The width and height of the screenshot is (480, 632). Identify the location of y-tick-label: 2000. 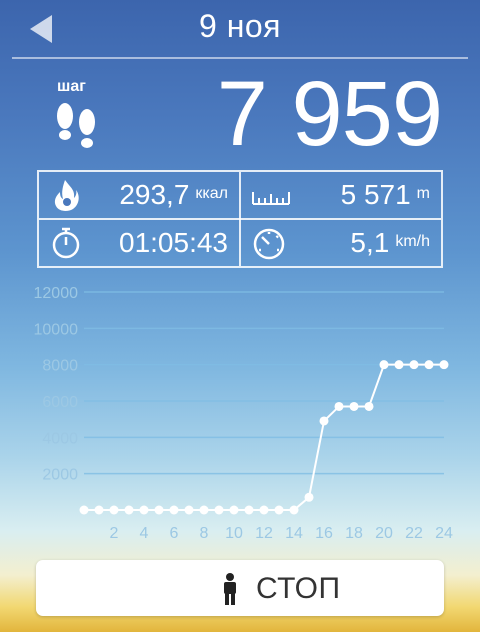
(60, 475).